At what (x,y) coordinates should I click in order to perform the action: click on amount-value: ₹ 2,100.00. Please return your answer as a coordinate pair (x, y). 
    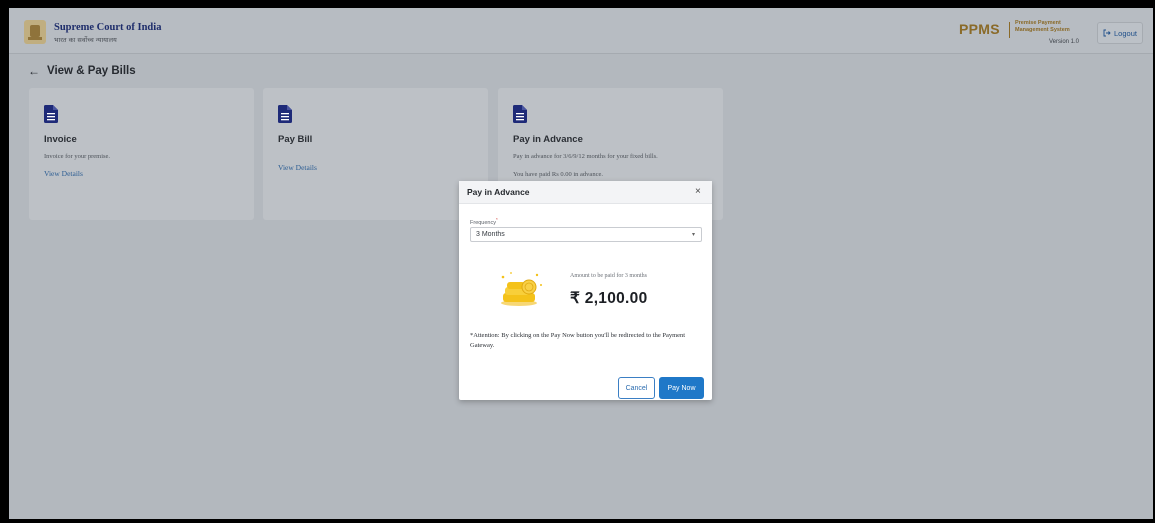
    Looking at the image, I should click on (609, 298).